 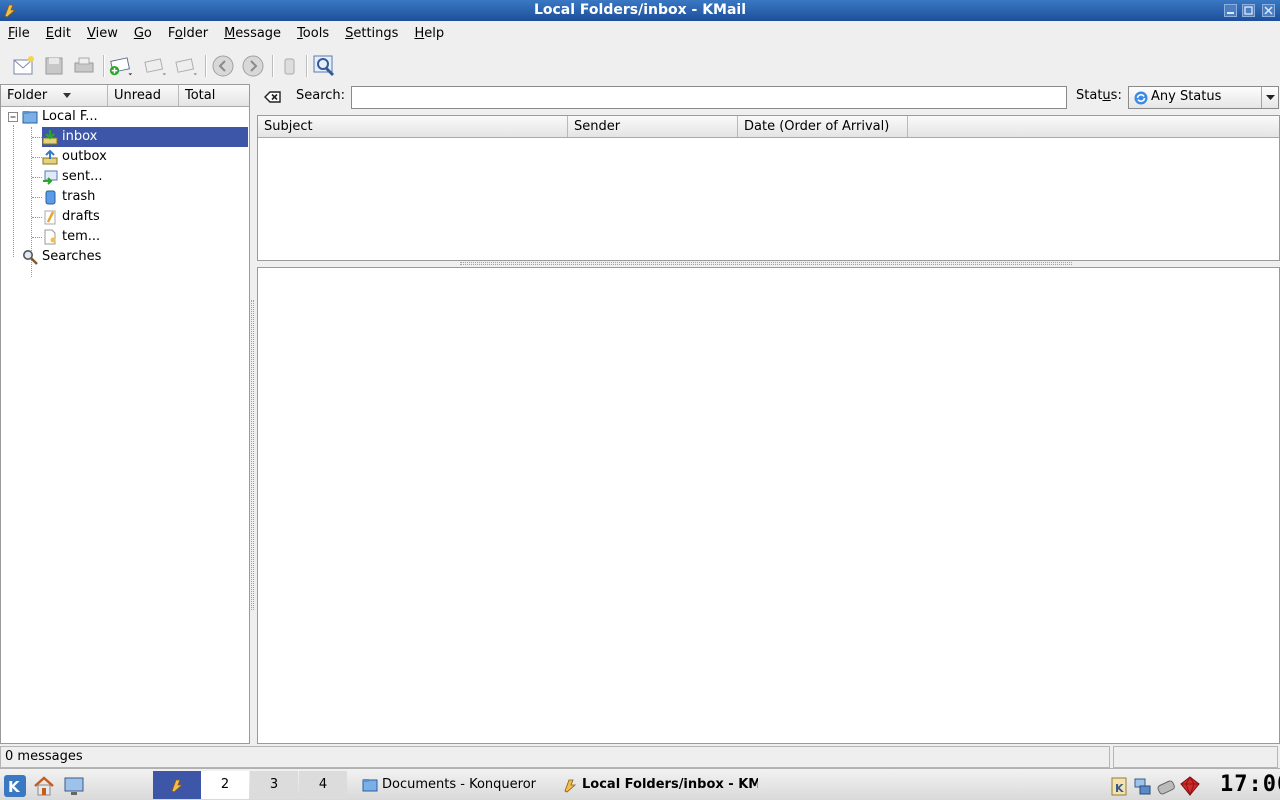 I want to click on menu-go: Go, so click(x=143, y=34).